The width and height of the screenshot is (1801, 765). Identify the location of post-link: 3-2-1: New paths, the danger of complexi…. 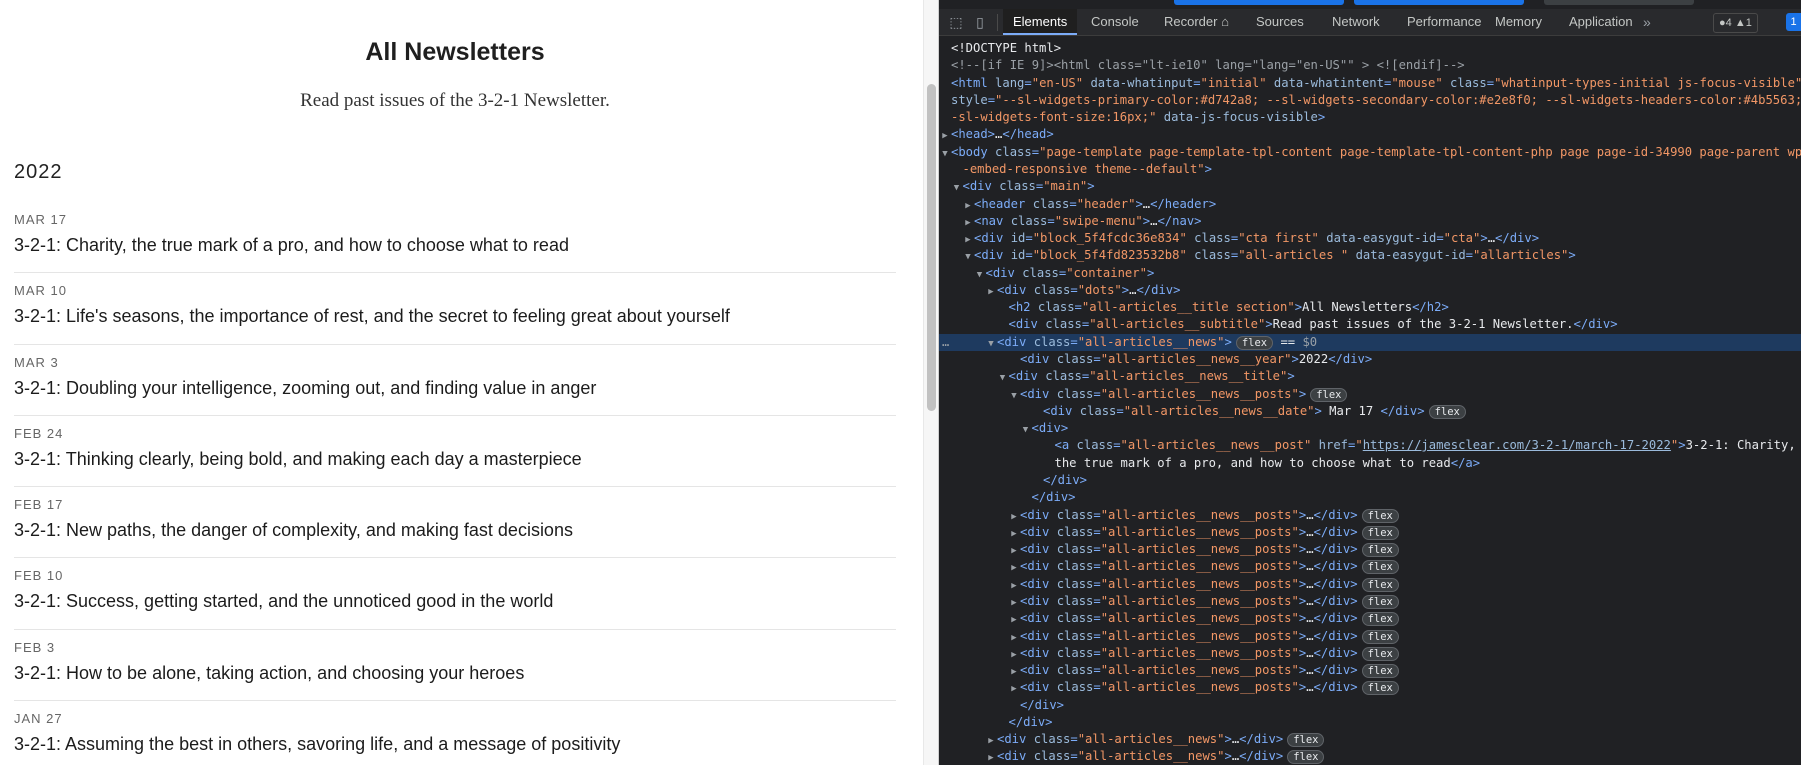
(293, 530).